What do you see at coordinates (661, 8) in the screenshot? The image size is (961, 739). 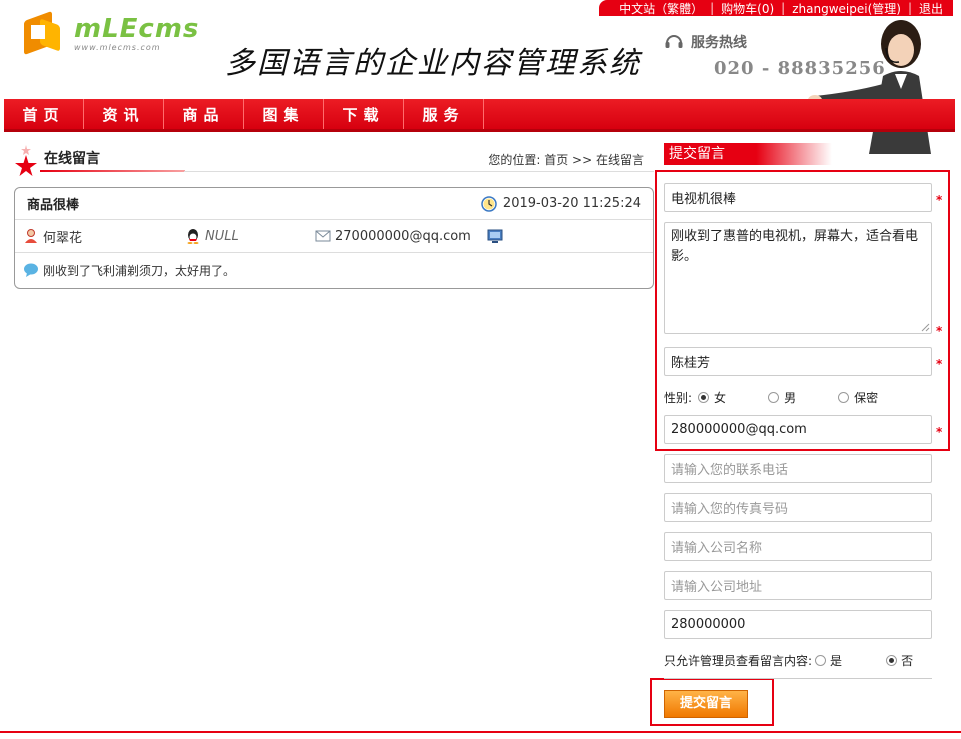 I see `language-link: 中文站（繁體）` at bounding box center [661, 8].